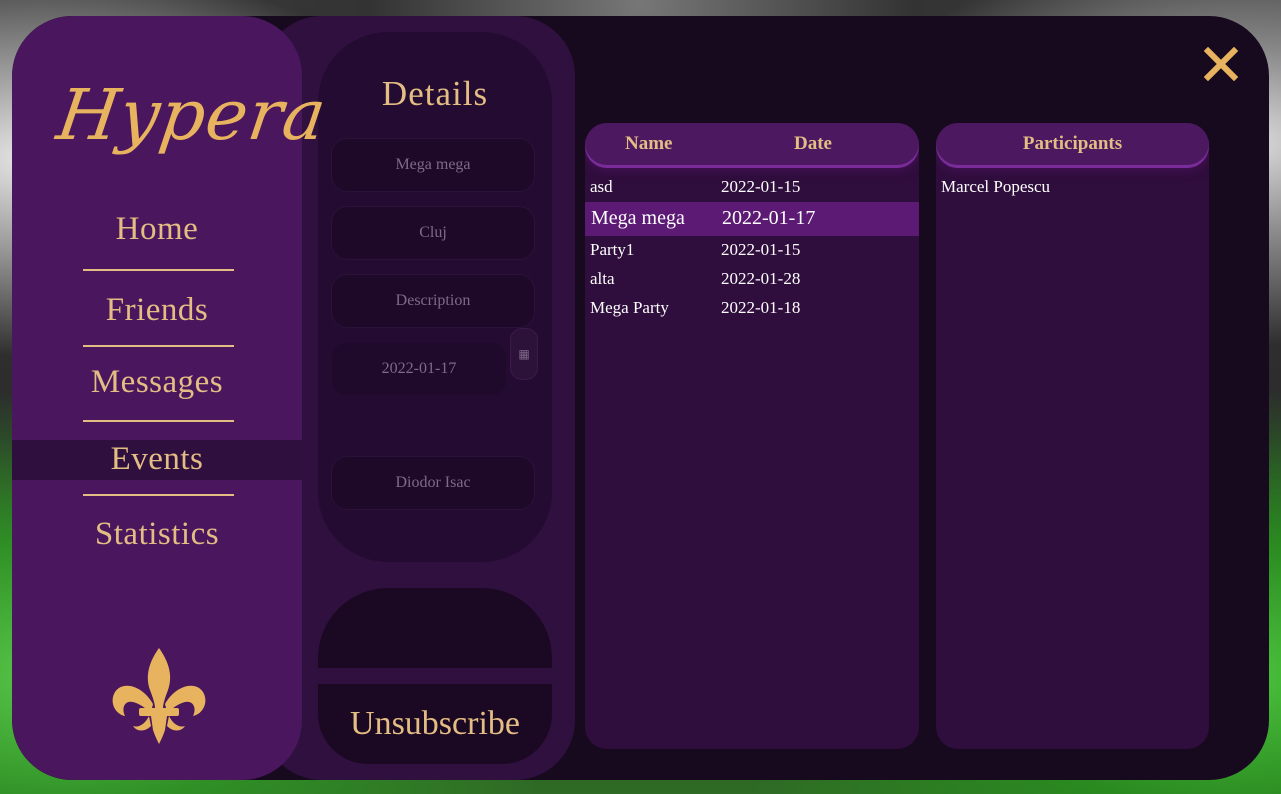 The width and height of the screenshot is (1281, 794). What do you see at coordinates (433, 165) in the screenshot?
I see `event-name-field: Mega mega` at bounding box center [433, 165].